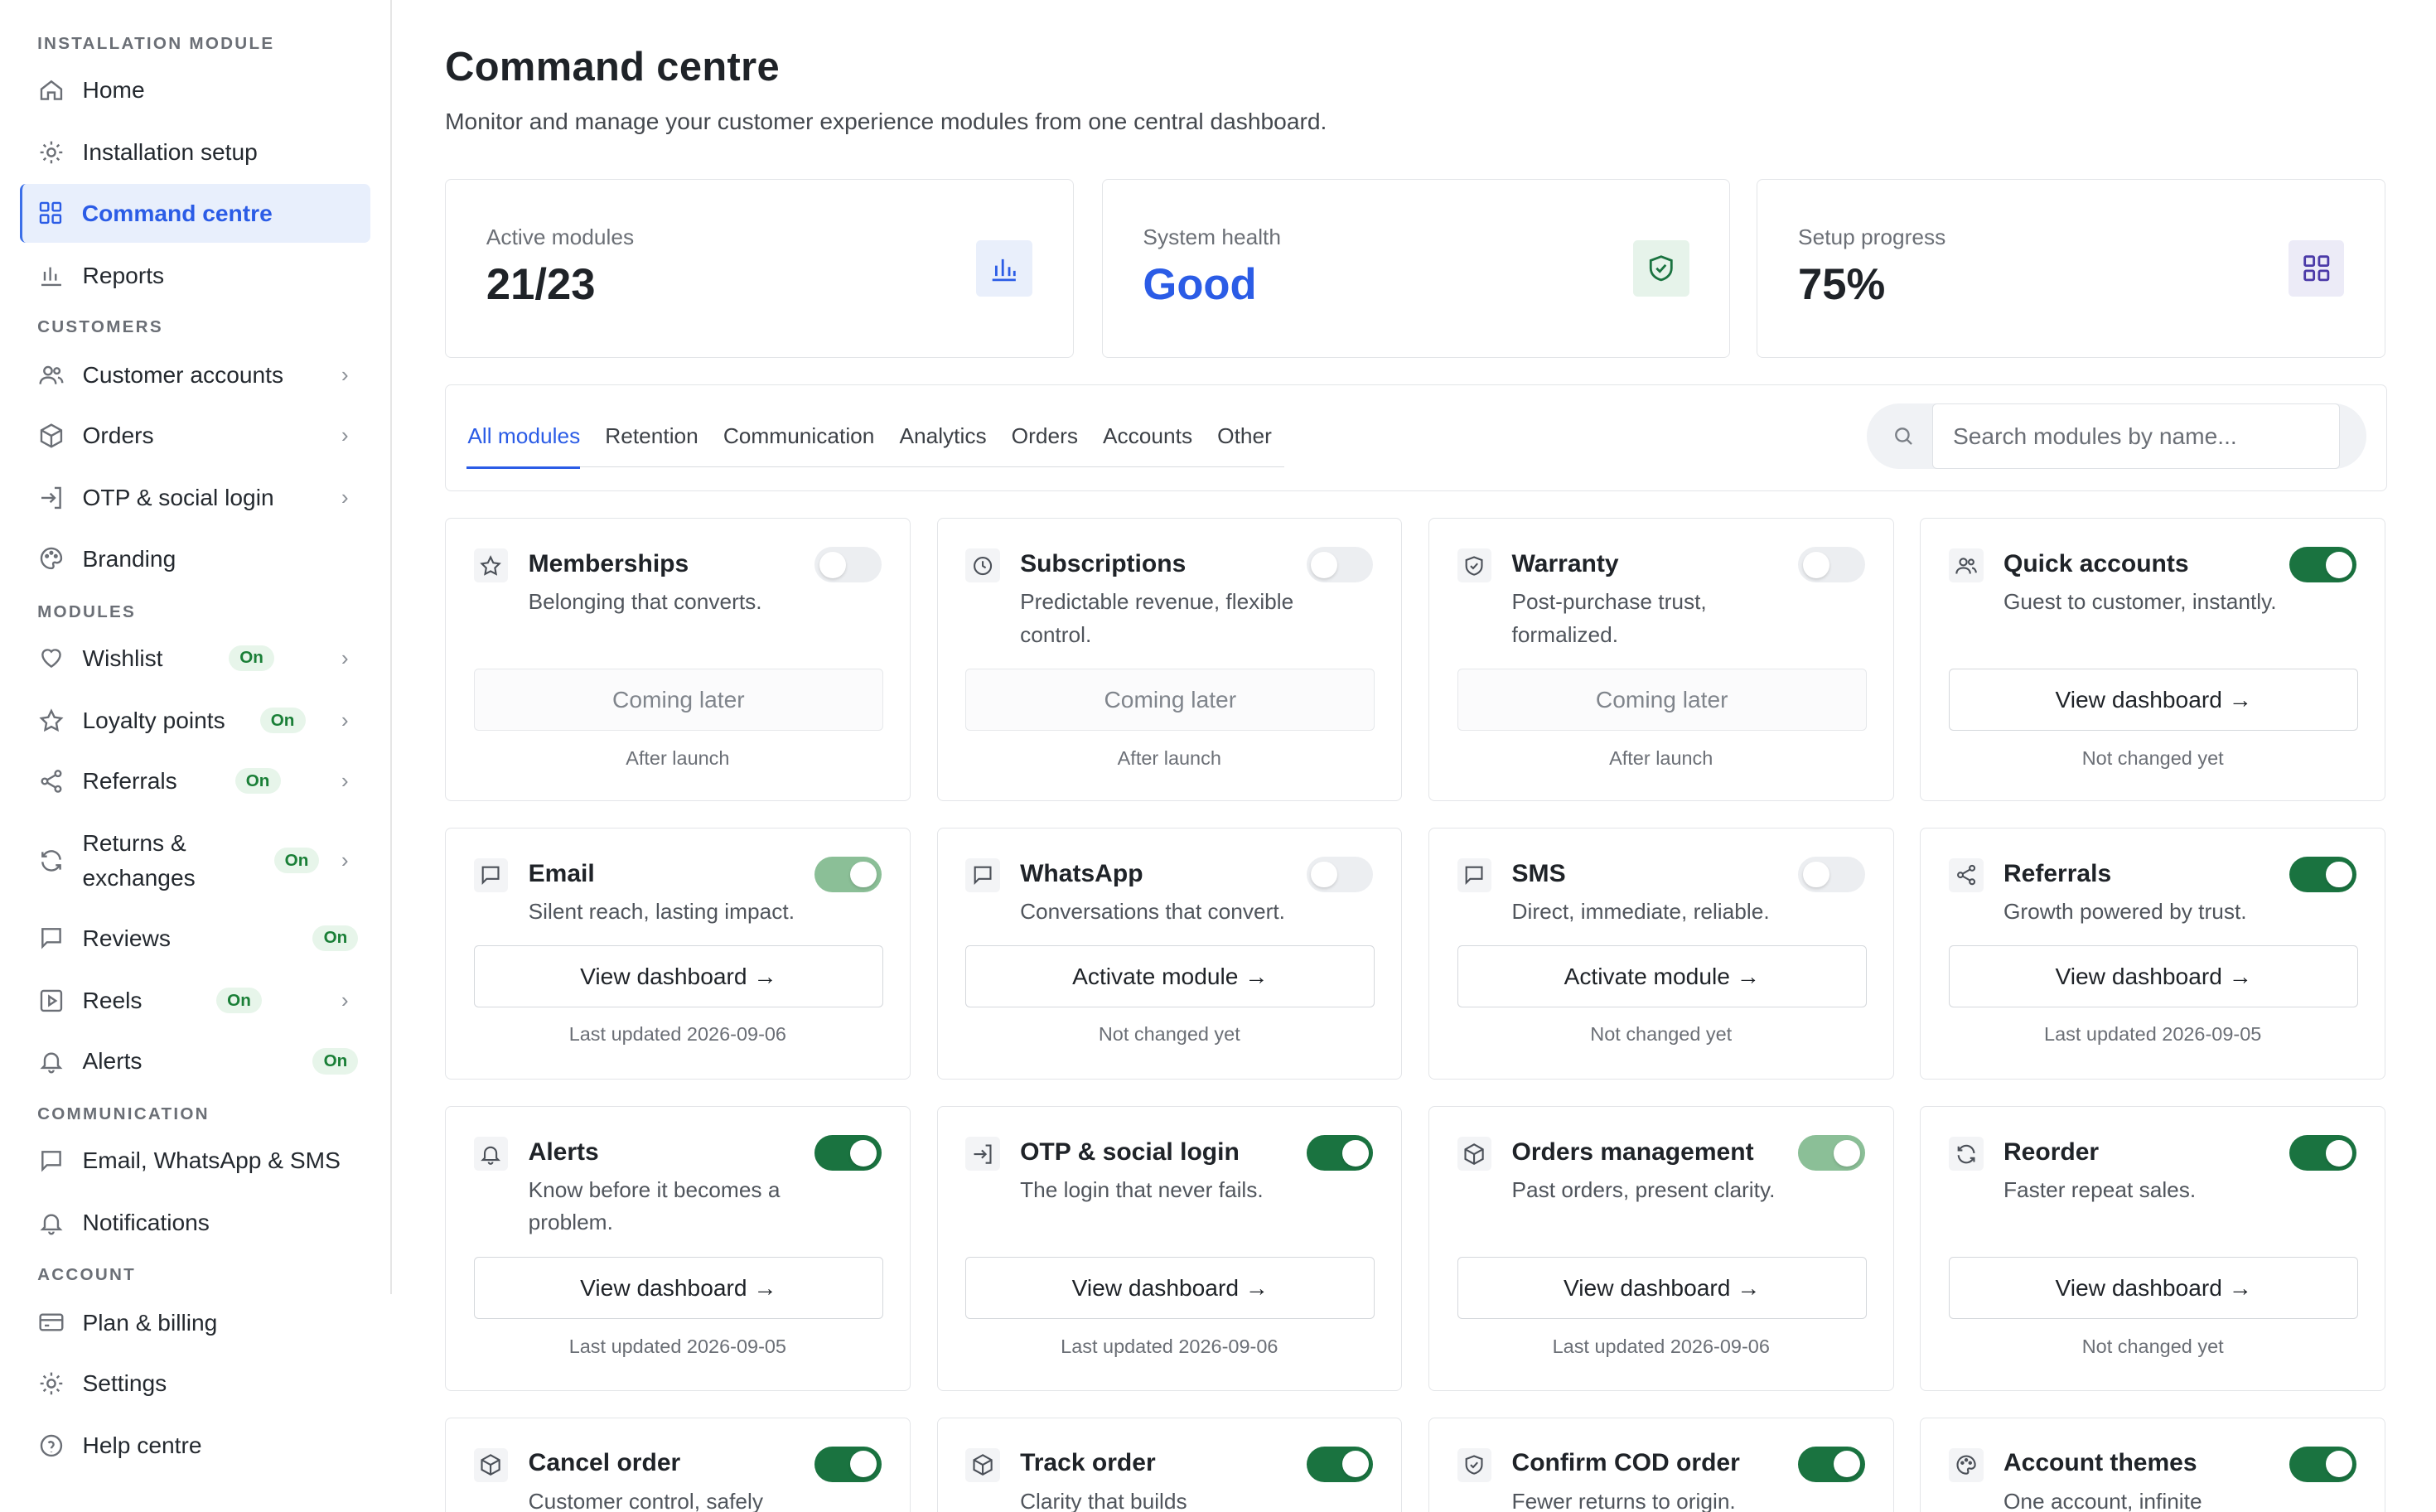 The image size is (2436, 1512). Describe the element at coordinates (608, 563) in the screenshot. I see `module-title: Memberships` at that location.